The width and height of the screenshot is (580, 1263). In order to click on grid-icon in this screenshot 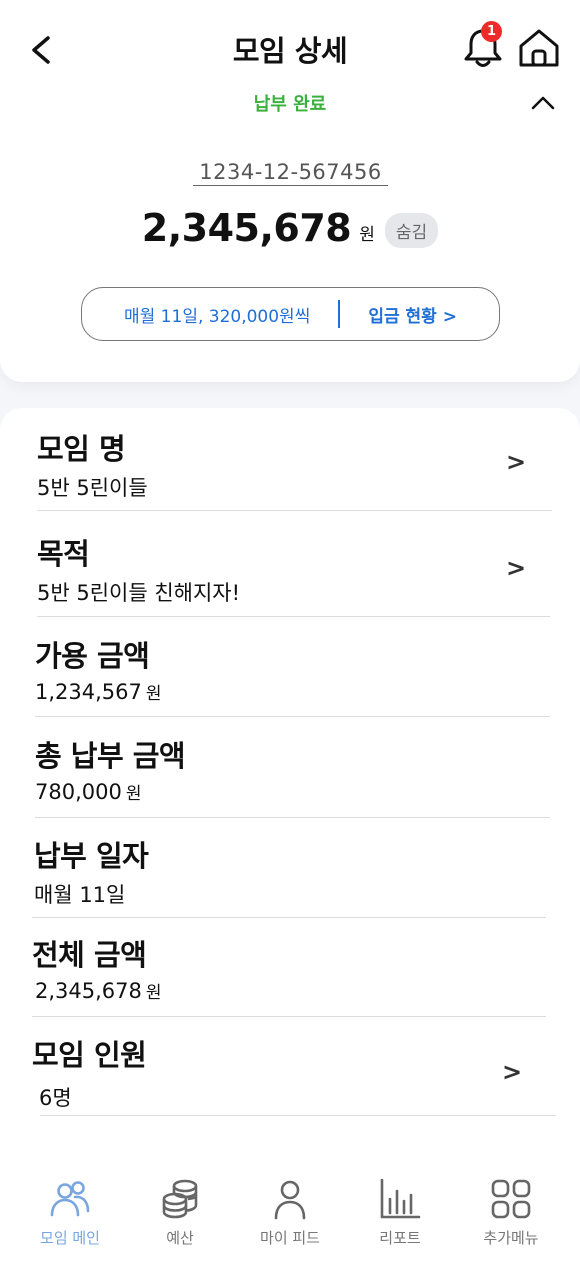, I will do `click(511, 1199)`.